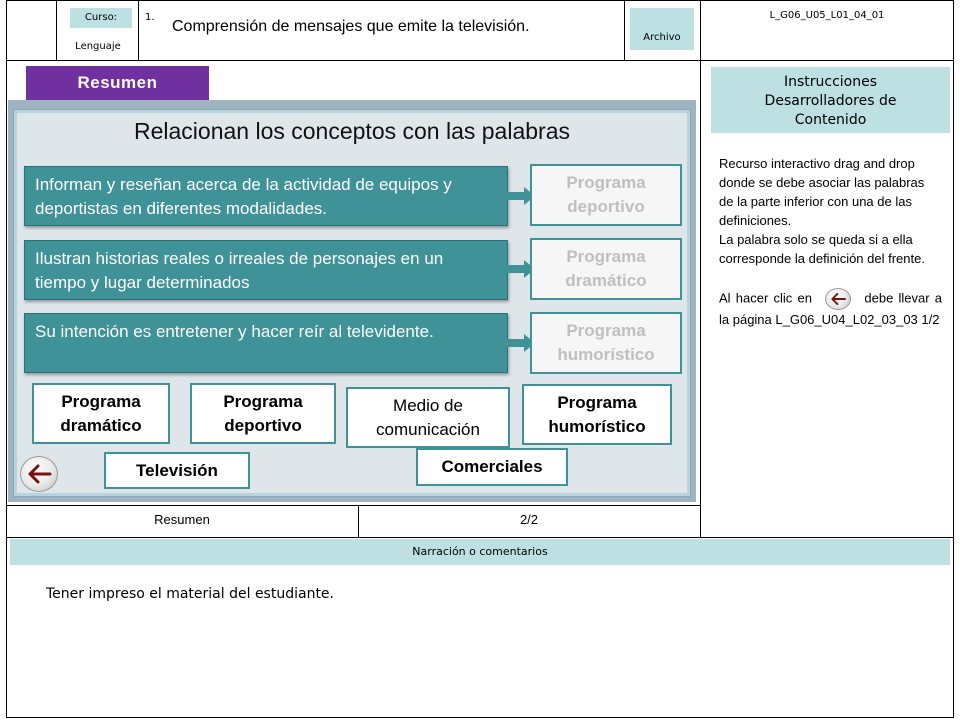  Describe the element at coordinates (827, 15) in the screenshot. I see `file-code: L_G06_U05_L01_04_01` at that location.